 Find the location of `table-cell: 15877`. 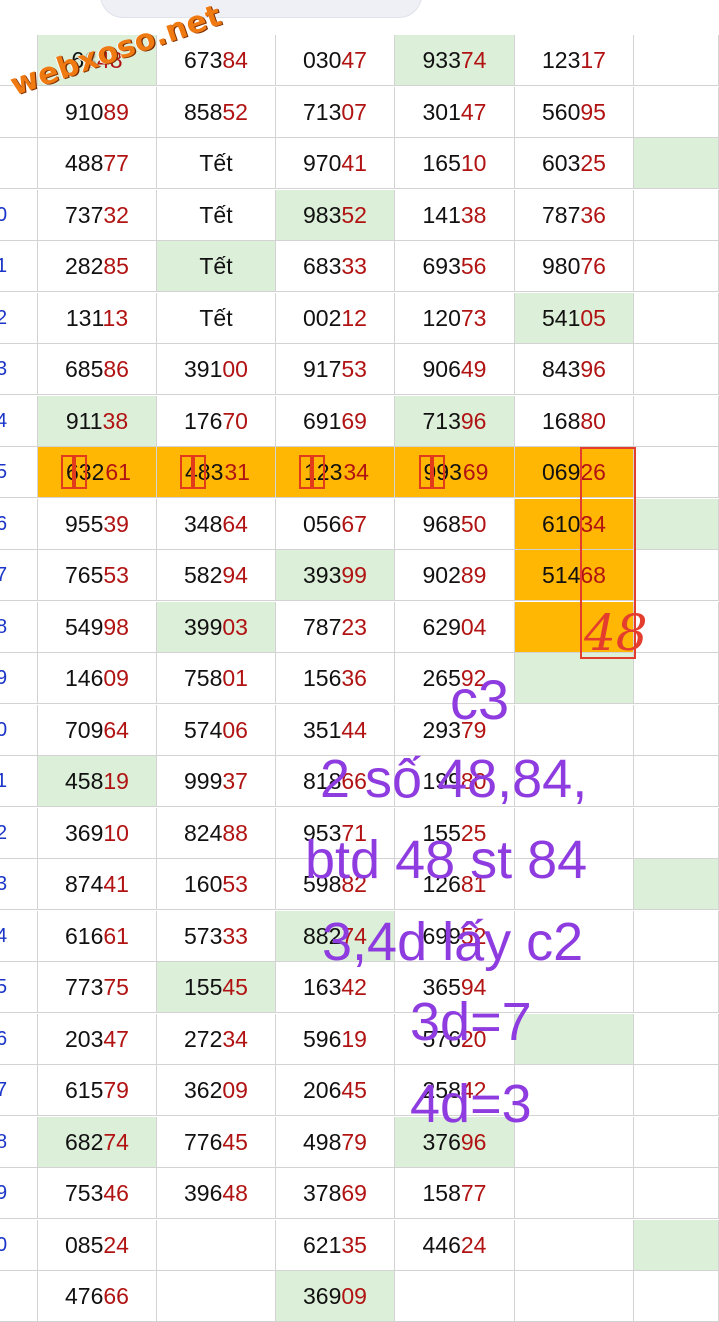

table-cell: 15877 is located at coordinates (455, 1193).